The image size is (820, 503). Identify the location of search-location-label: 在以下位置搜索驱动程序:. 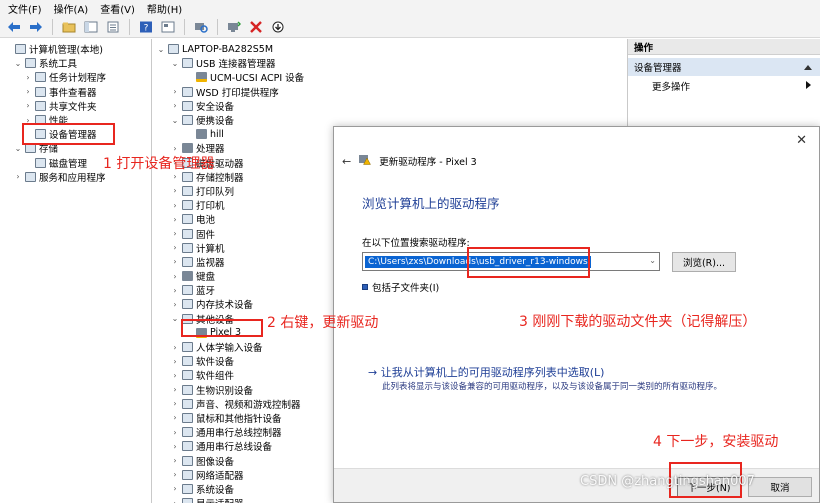
(416, 243).